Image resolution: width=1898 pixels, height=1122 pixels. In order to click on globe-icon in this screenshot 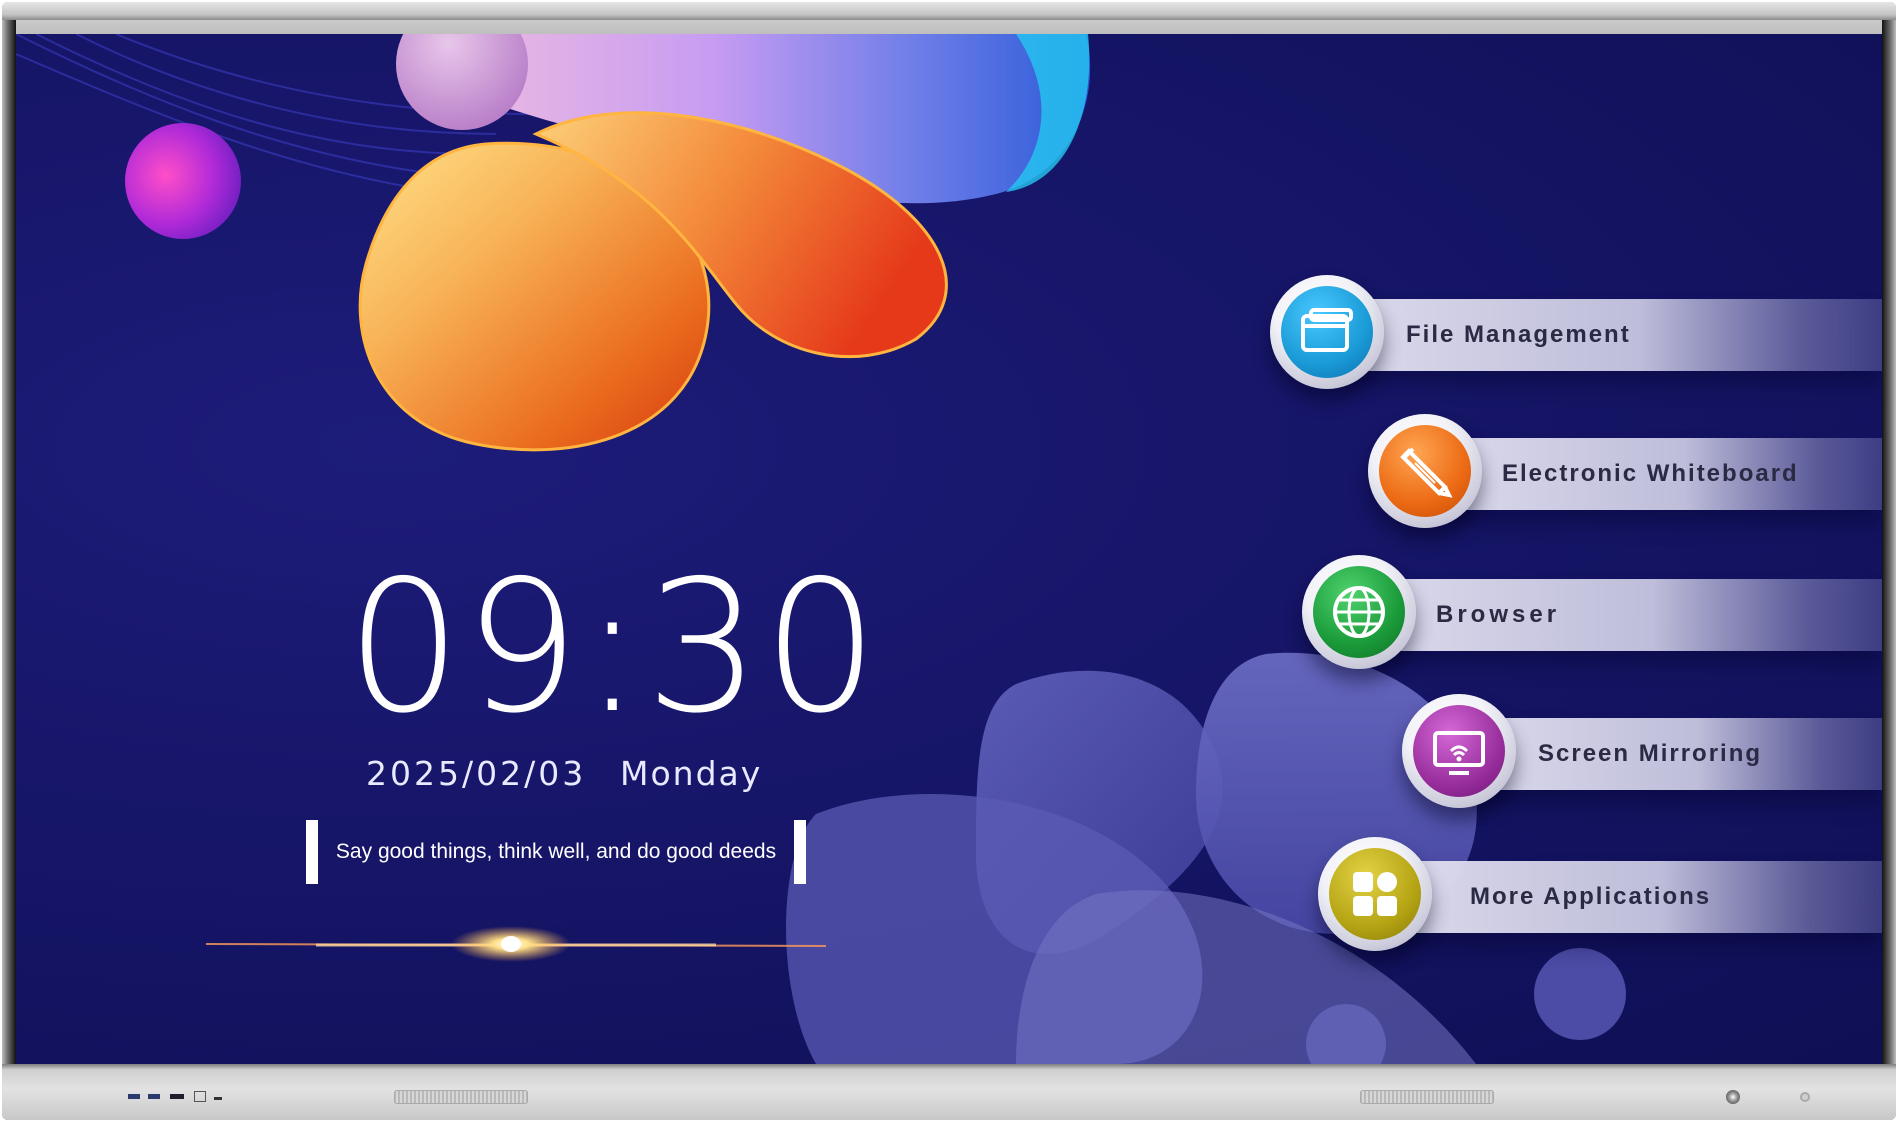, I will do `click(1359, 612)`.